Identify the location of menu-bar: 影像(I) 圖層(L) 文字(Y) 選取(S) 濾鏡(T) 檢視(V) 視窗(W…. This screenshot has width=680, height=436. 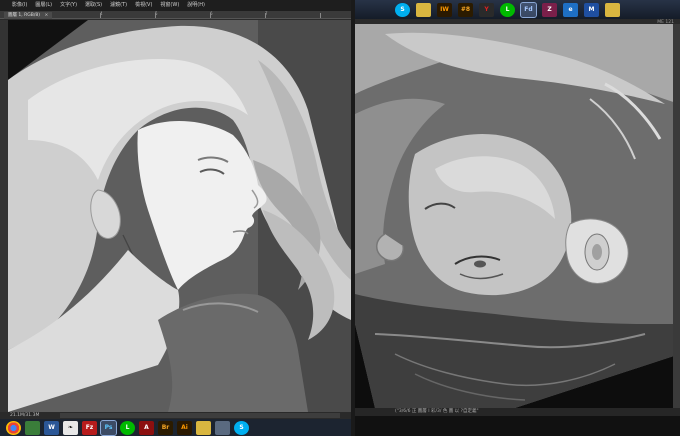
(175, 5).